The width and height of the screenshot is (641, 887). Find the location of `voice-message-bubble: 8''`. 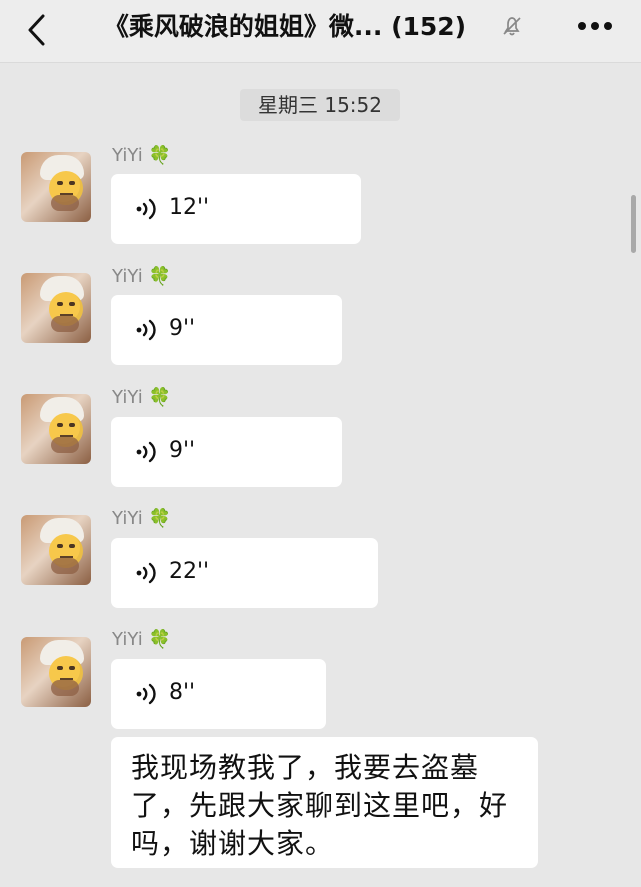

voice-message-bubble: 8'' is located at coordinates (218, 694).